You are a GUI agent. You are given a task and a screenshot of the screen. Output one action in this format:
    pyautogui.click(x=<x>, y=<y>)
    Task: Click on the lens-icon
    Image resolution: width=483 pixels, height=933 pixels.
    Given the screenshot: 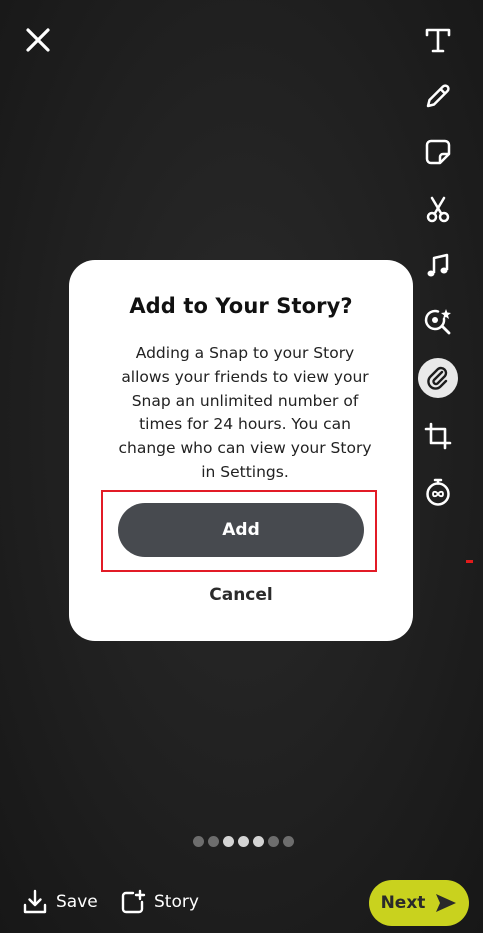 What is the action you would take?
    pyautogui.click(x=437, y=322)
    